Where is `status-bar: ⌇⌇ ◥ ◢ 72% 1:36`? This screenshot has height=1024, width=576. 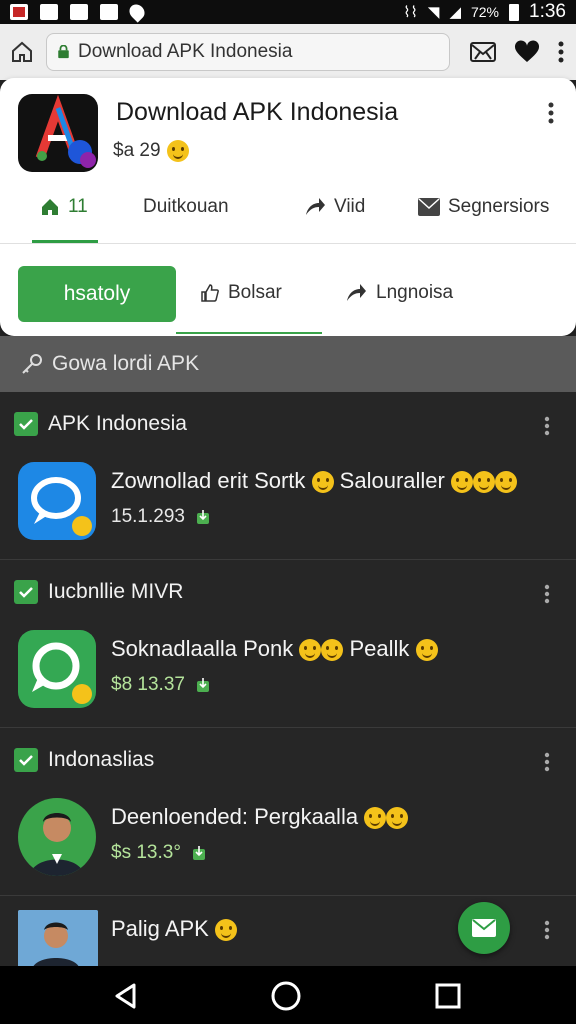
status-bar: ⌇⌇ ◥ ◢ 72% 1:36 is located at coordinates (288, 12).